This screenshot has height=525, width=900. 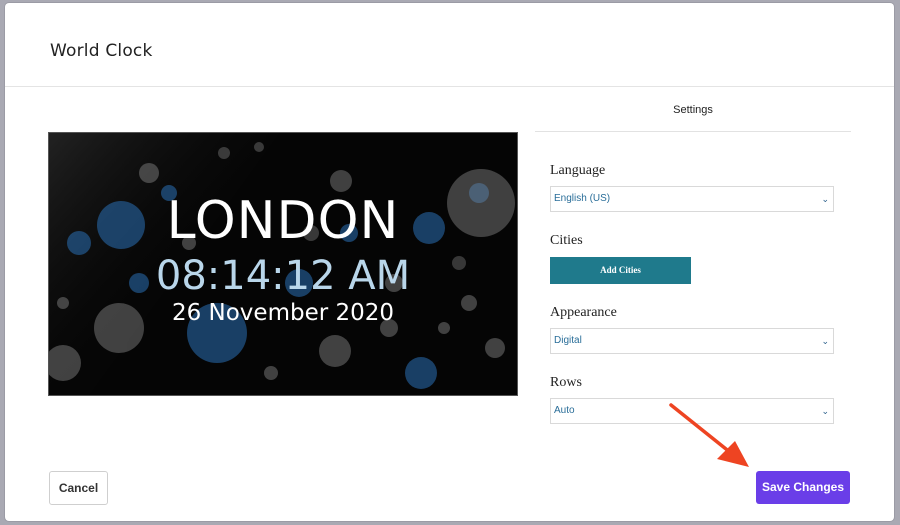 I want to click on language-label: Language, so click(x=578, y=170).